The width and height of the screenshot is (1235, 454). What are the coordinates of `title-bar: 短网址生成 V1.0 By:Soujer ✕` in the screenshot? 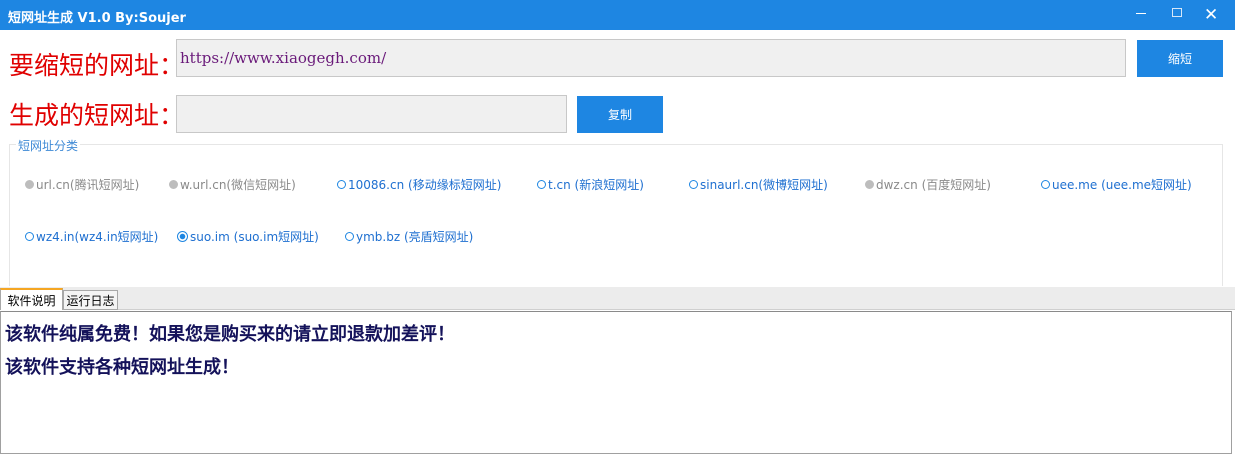 It's located at (617, 15).